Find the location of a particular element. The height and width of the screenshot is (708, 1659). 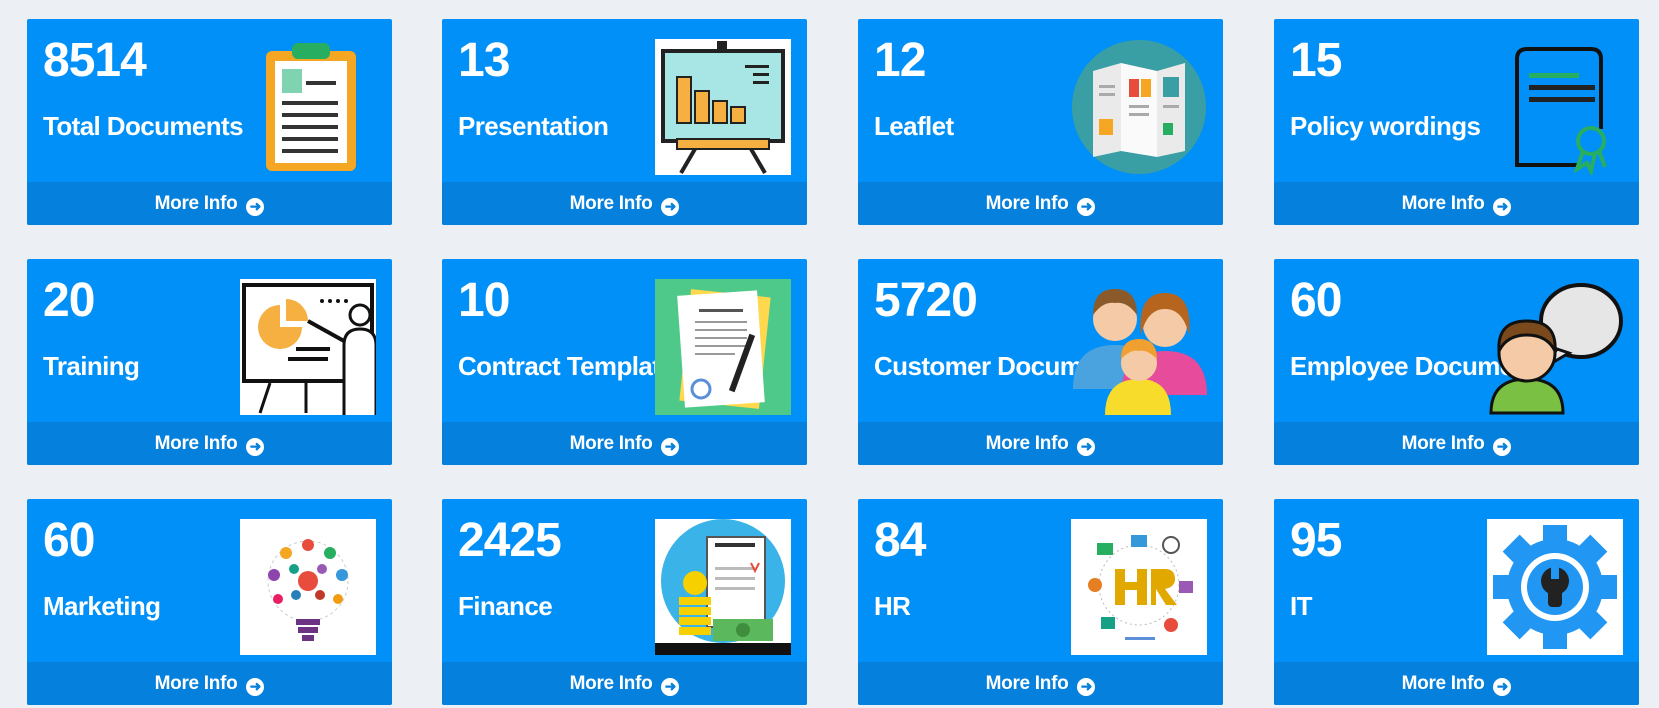

tile-finance: 2425 Finance More Info ➜ is located at coordinates (624, 602).